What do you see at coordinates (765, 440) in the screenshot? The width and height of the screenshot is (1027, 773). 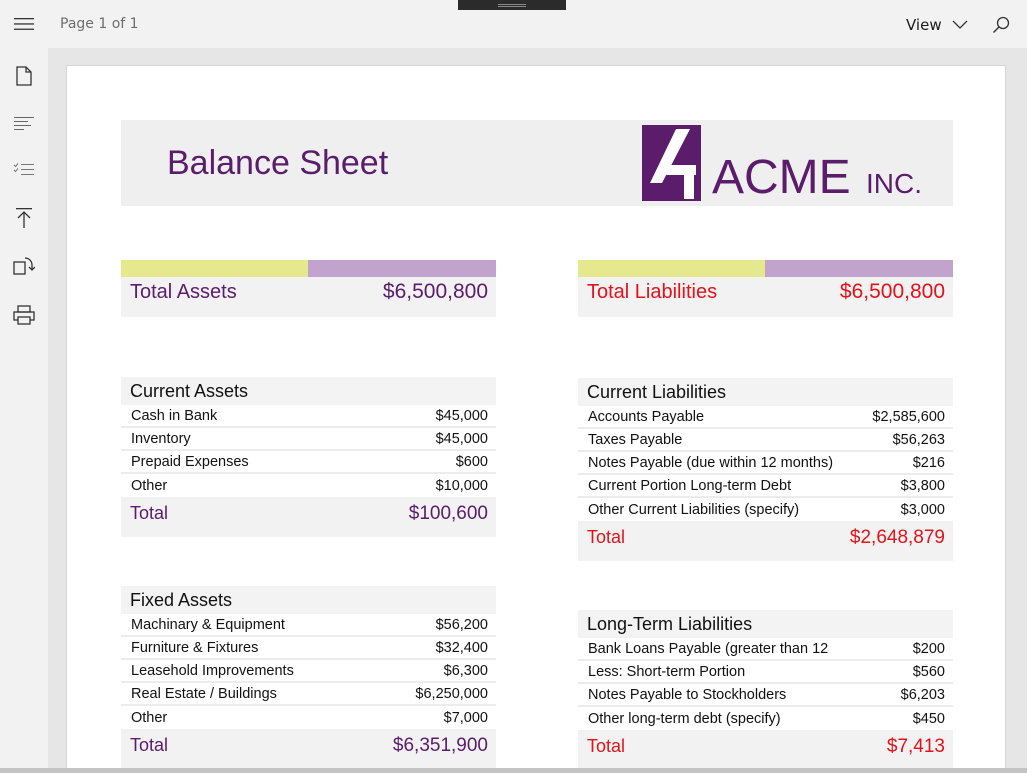 I see `table-row: Taxes Payable $56,263` at bounding box center [765, 440].